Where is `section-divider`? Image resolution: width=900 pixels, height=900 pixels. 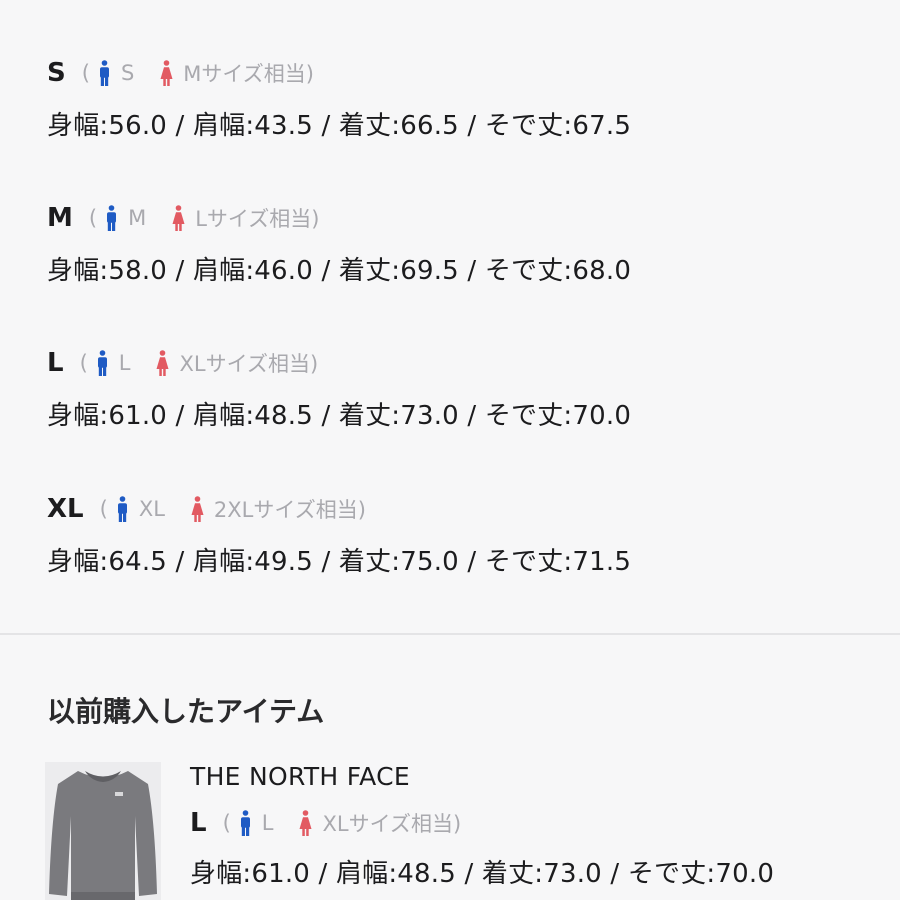 section-divider is located at coordinates (450, 634).